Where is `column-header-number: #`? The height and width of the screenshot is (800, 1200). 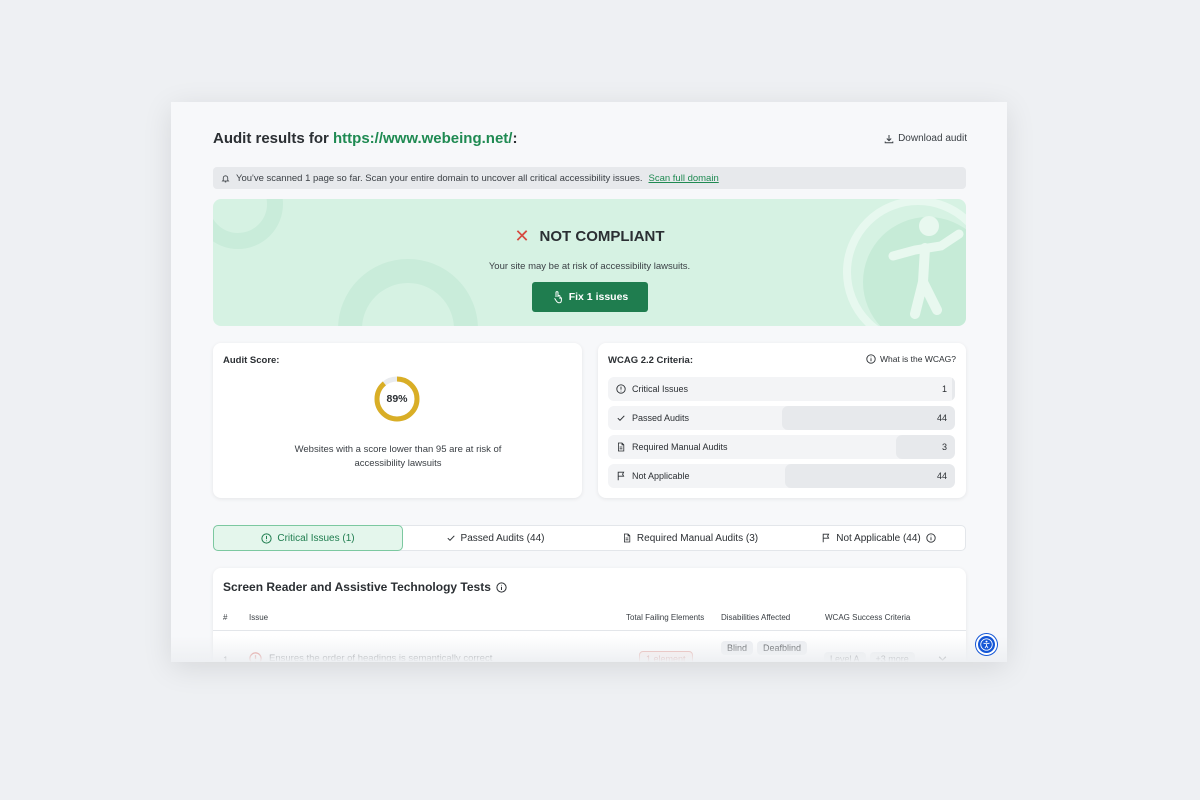
column-header-number: # is located at coordinates (225, 617).